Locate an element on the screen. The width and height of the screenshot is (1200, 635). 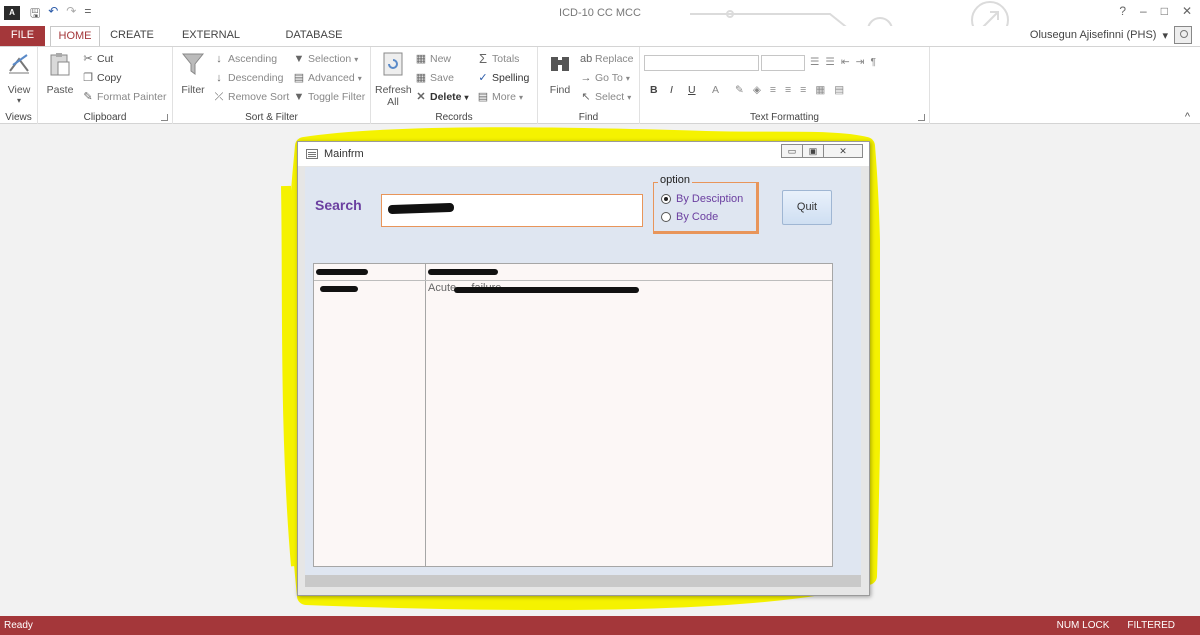
form-restore-icon: ▣ is located at coordinates (813, 151).